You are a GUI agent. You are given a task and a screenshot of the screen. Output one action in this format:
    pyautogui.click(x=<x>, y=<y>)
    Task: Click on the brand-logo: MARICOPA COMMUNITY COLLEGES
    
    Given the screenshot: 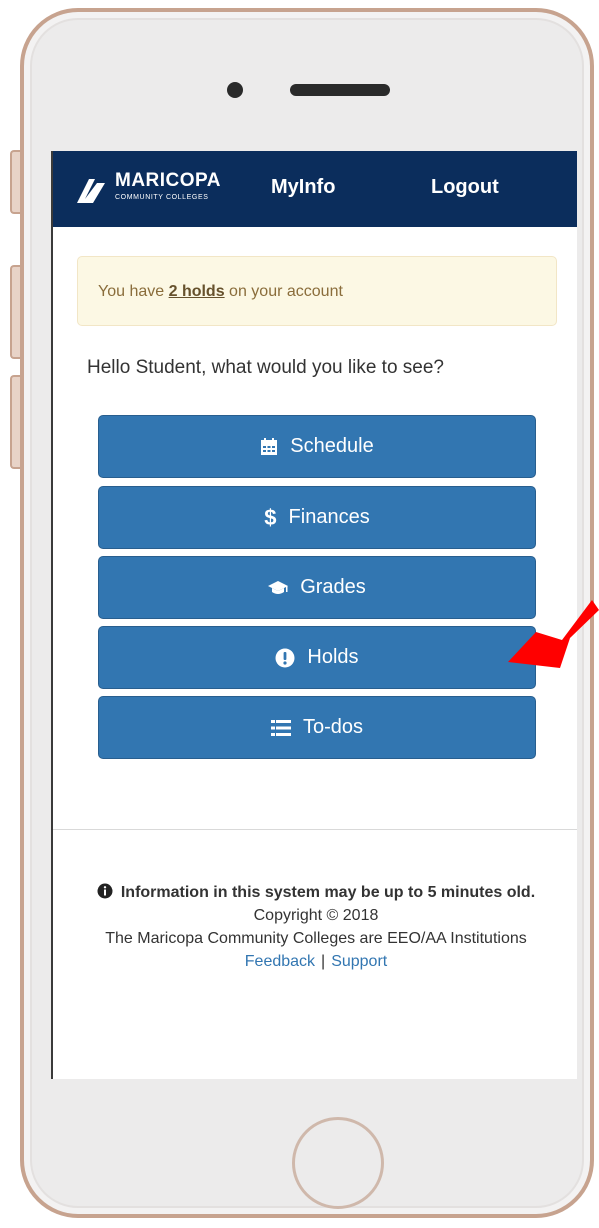 What is the action you would take?
    pyautogui.click(x=168, y=187)
    